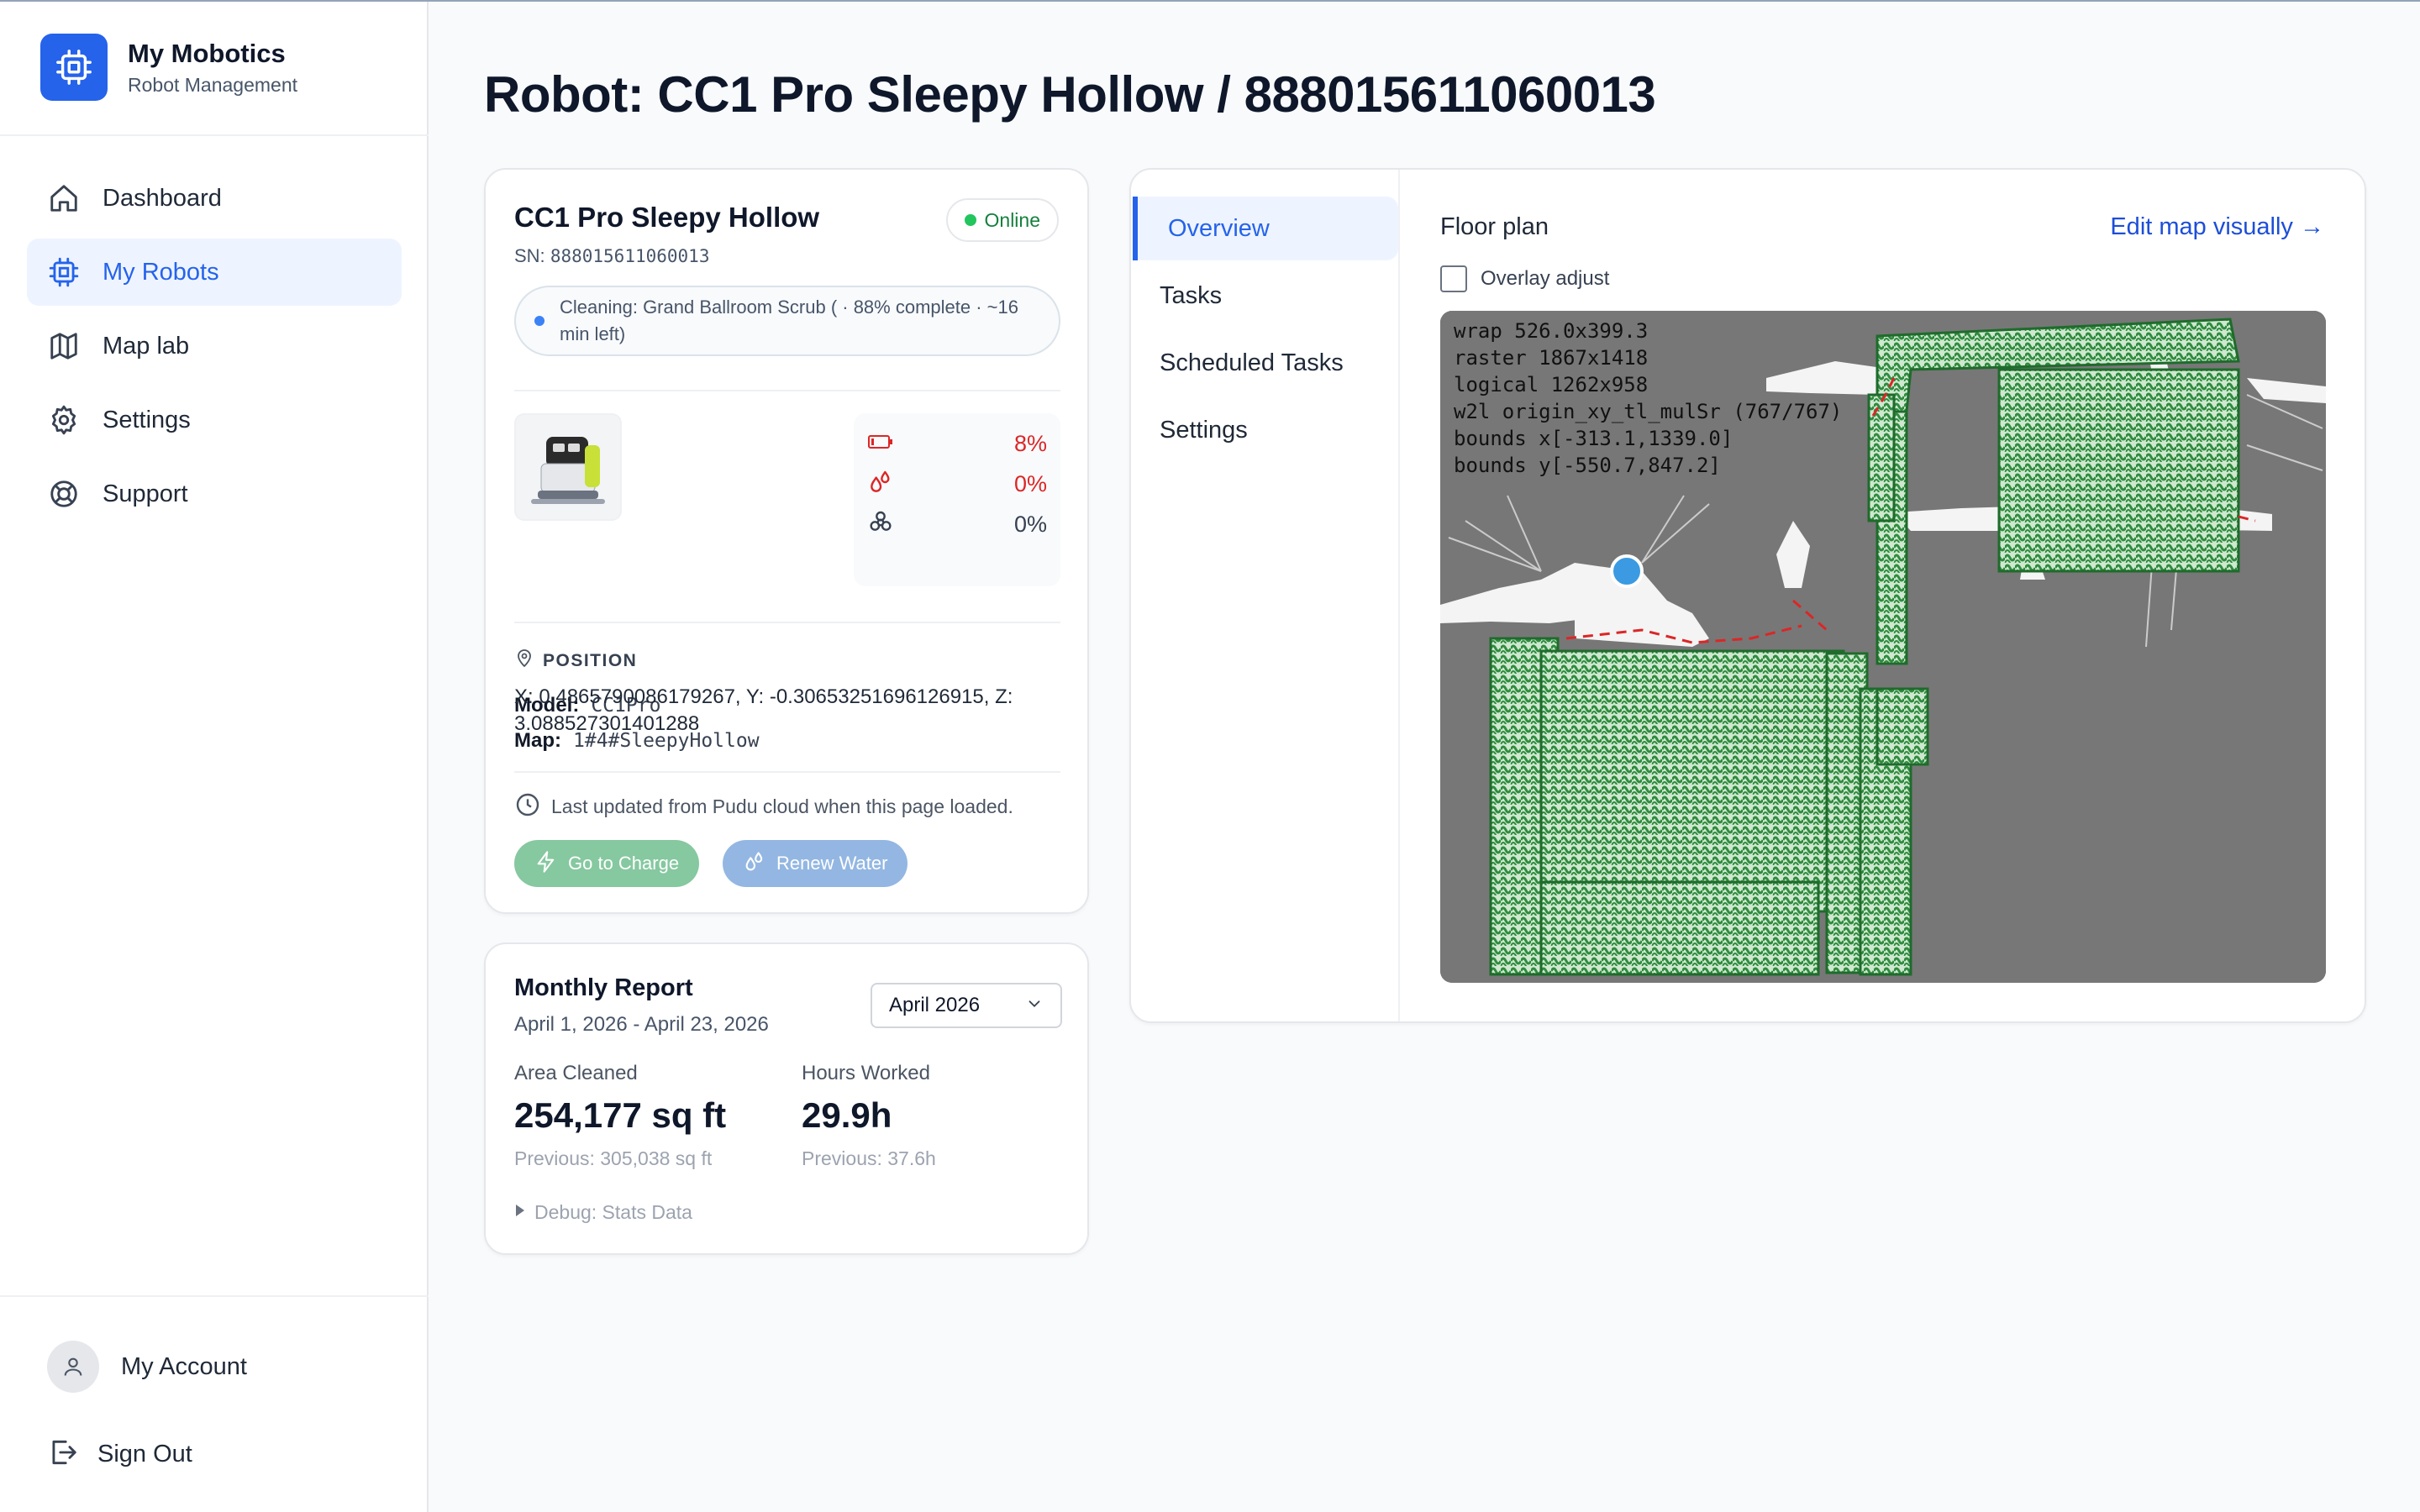  I want to click on lightning-icon, so click(546, 864).